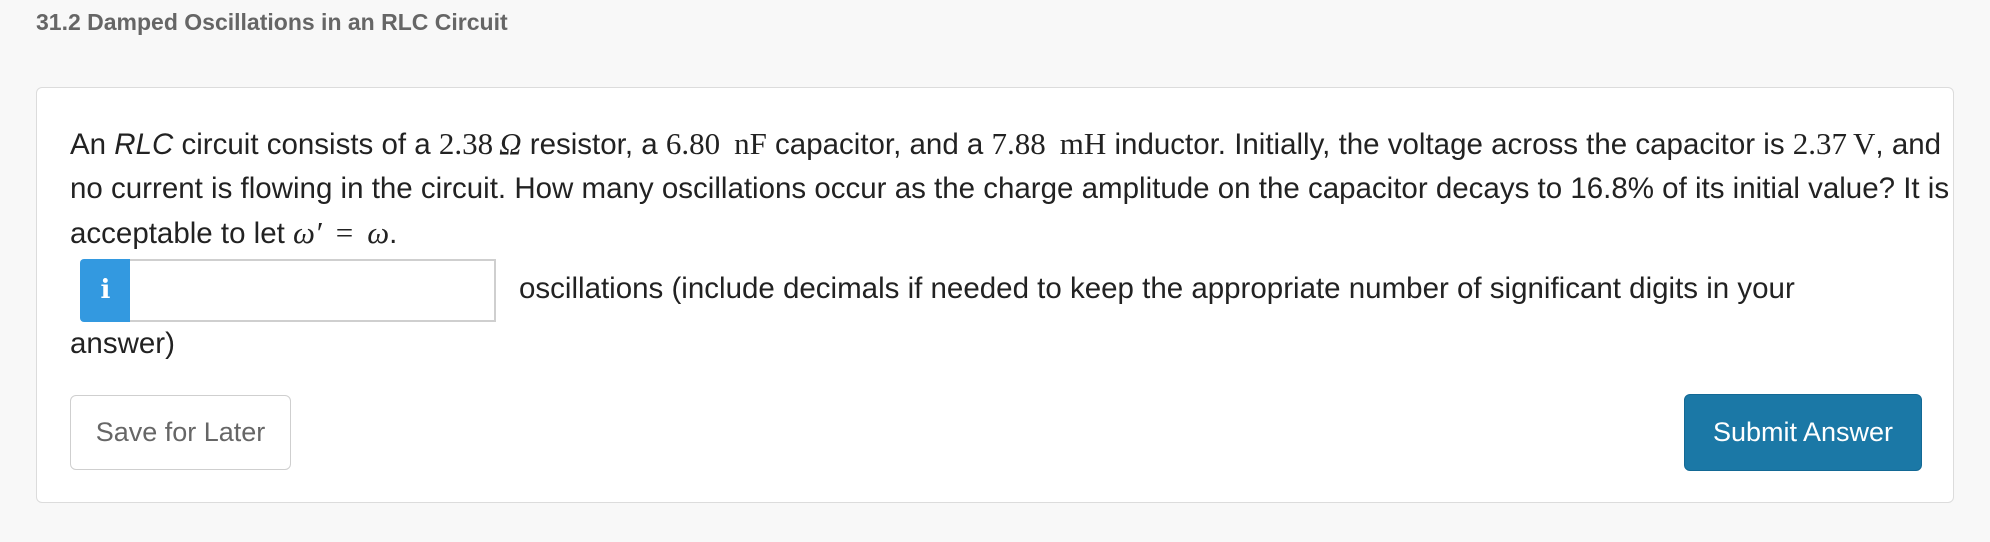  Describe the element at coordinates (344, 232) in the screenshot. I see `equals-sign: =` at that location.